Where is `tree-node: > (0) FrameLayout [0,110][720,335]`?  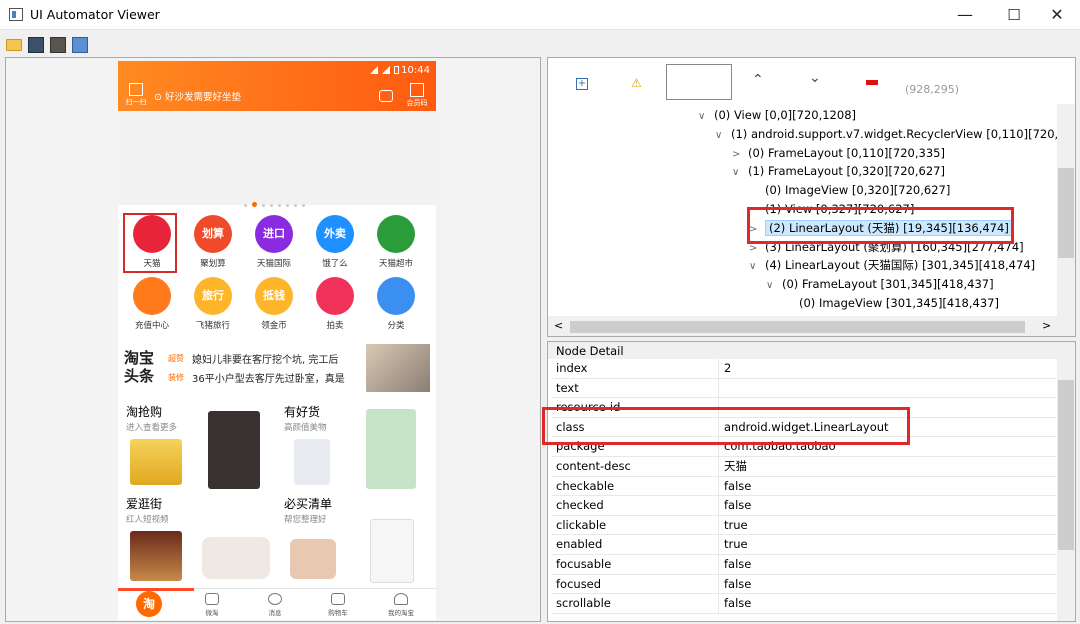
tree-node: > (0) FrameLayout [0,110][720,335] is located at coordinates (838, 153).